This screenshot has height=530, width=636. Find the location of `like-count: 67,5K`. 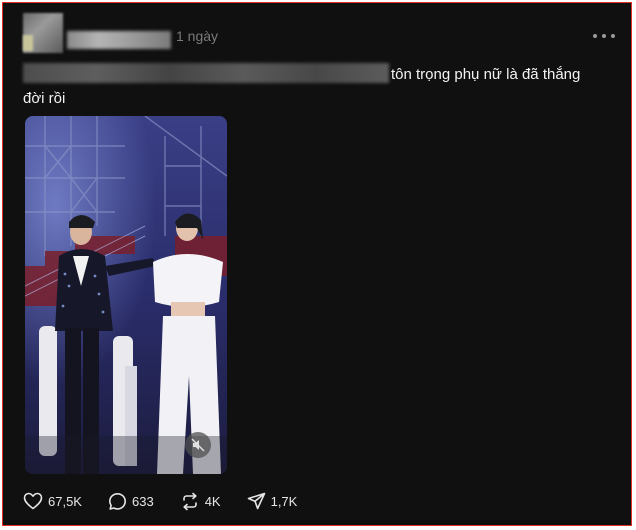

like-count: 67,5K is located at coordinates (65, 501).